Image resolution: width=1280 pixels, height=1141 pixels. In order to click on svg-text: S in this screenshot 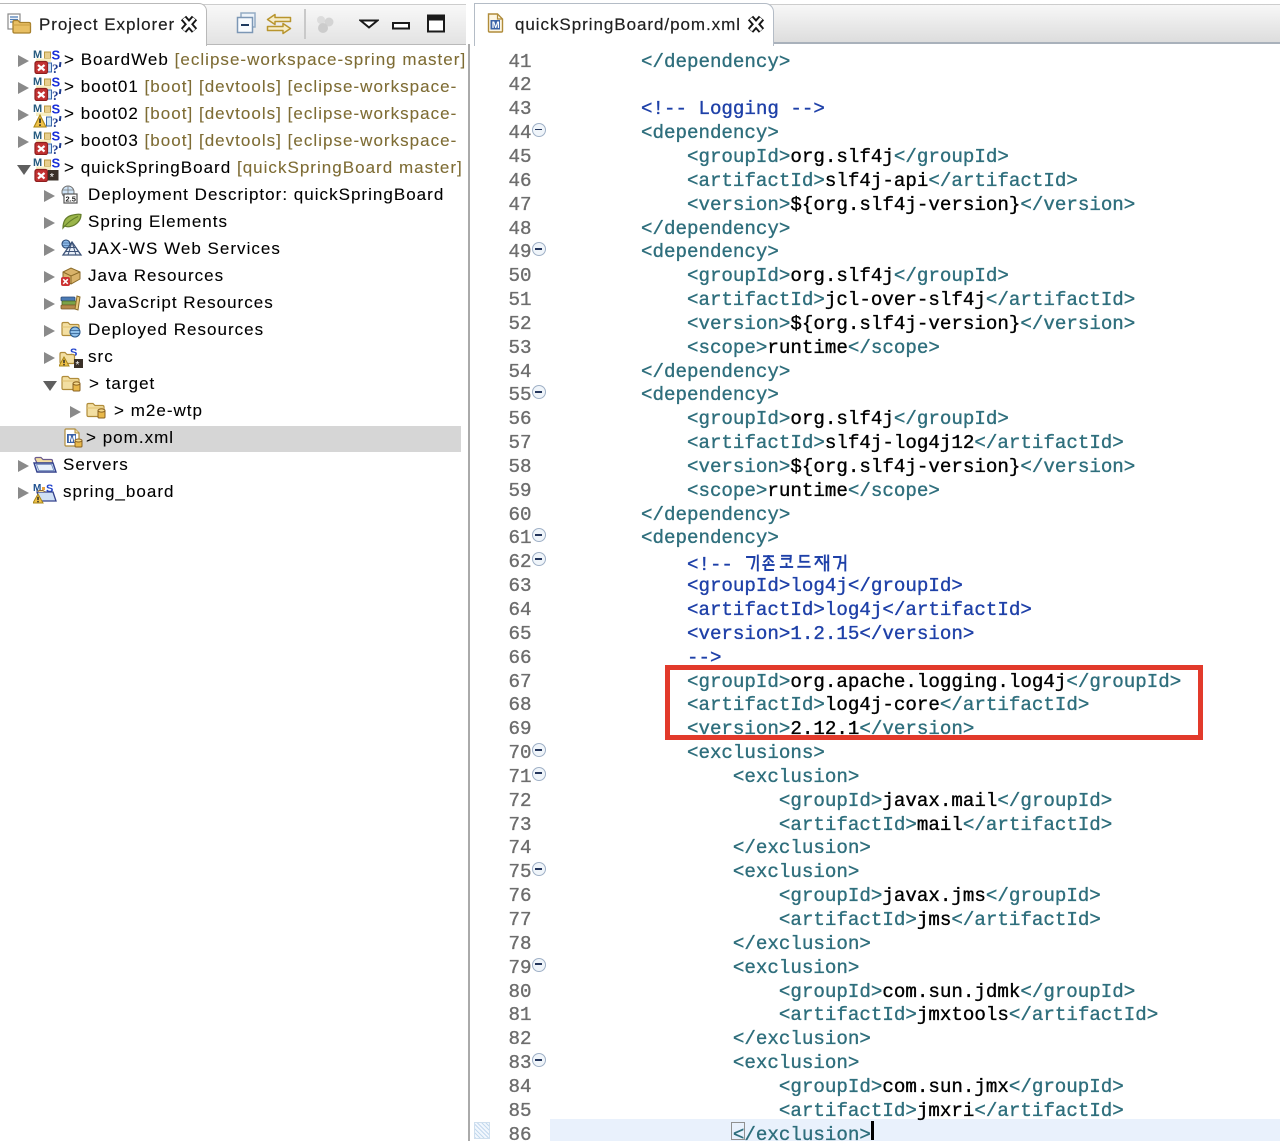, I will do `click(56, 163)`.